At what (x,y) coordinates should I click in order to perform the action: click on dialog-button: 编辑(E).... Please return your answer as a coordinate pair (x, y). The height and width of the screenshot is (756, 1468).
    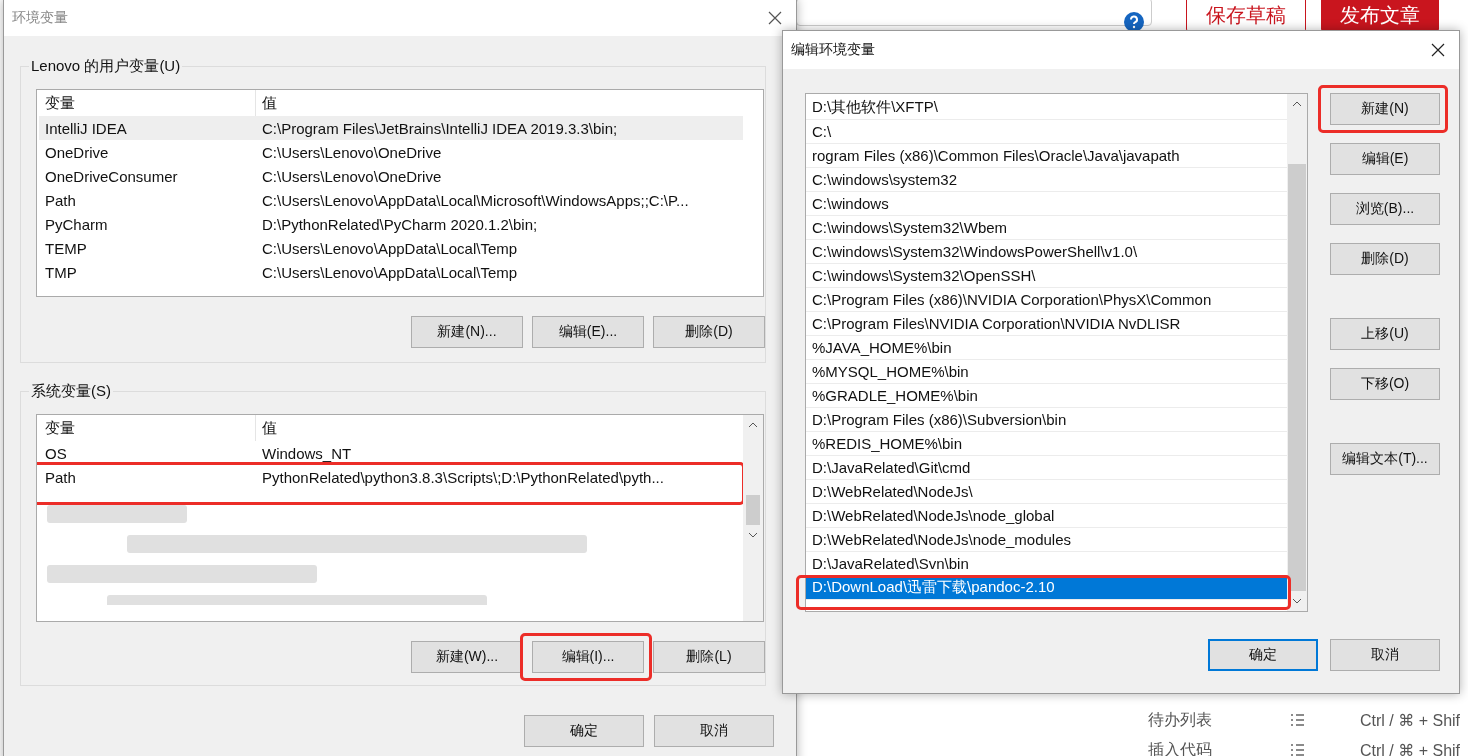
    Looking at the image, I should click on (588, 332).